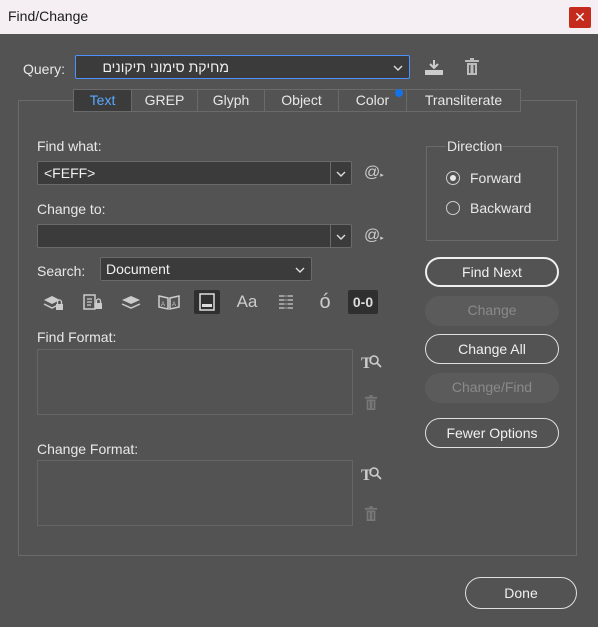 The height and width of the screenshot is (627, 598). I want to click on include-master-pages-icon: AA, so click(169, 302).